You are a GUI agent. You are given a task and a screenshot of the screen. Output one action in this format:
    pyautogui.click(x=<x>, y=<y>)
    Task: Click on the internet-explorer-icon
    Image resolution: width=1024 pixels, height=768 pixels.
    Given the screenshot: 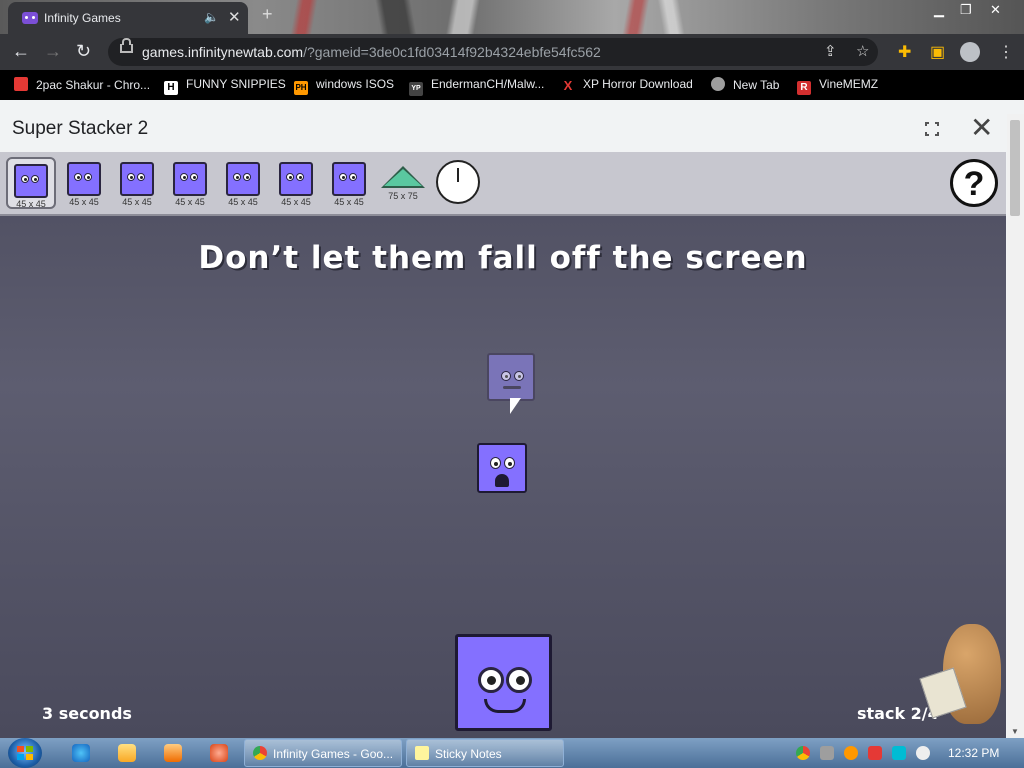 What is the action you would take?
    pyautogui.click(x=81, y=753)
    